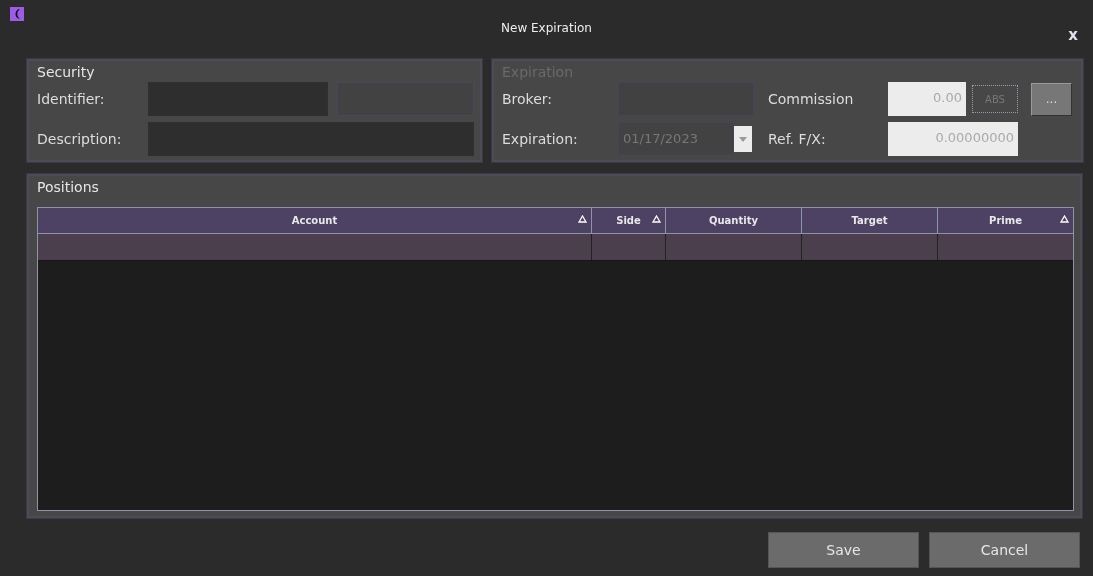  Describe the element at coordinates (80, 139) in the screenshot. I see `field-label: Description:` at that location.